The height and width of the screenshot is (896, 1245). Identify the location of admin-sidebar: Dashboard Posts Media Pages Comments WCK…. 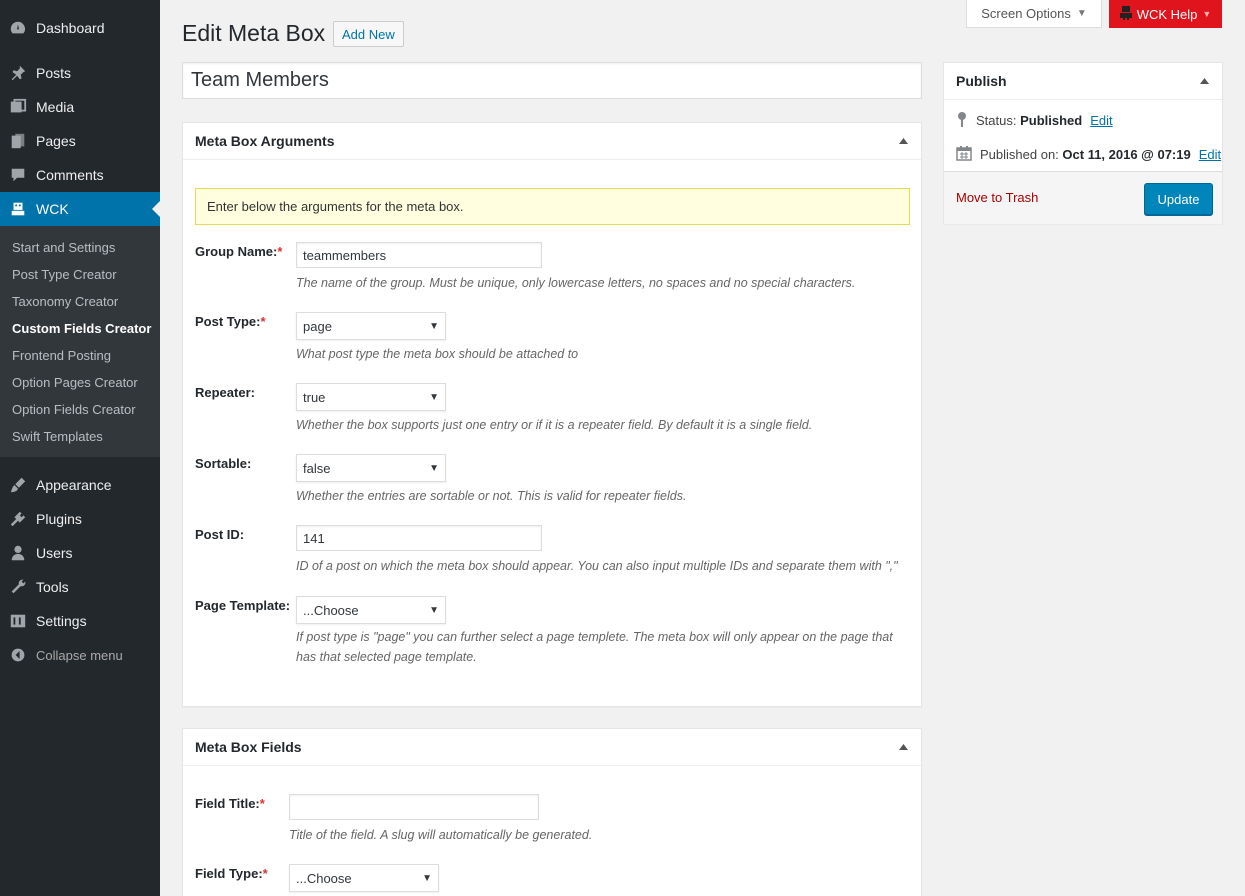
(80, 448).